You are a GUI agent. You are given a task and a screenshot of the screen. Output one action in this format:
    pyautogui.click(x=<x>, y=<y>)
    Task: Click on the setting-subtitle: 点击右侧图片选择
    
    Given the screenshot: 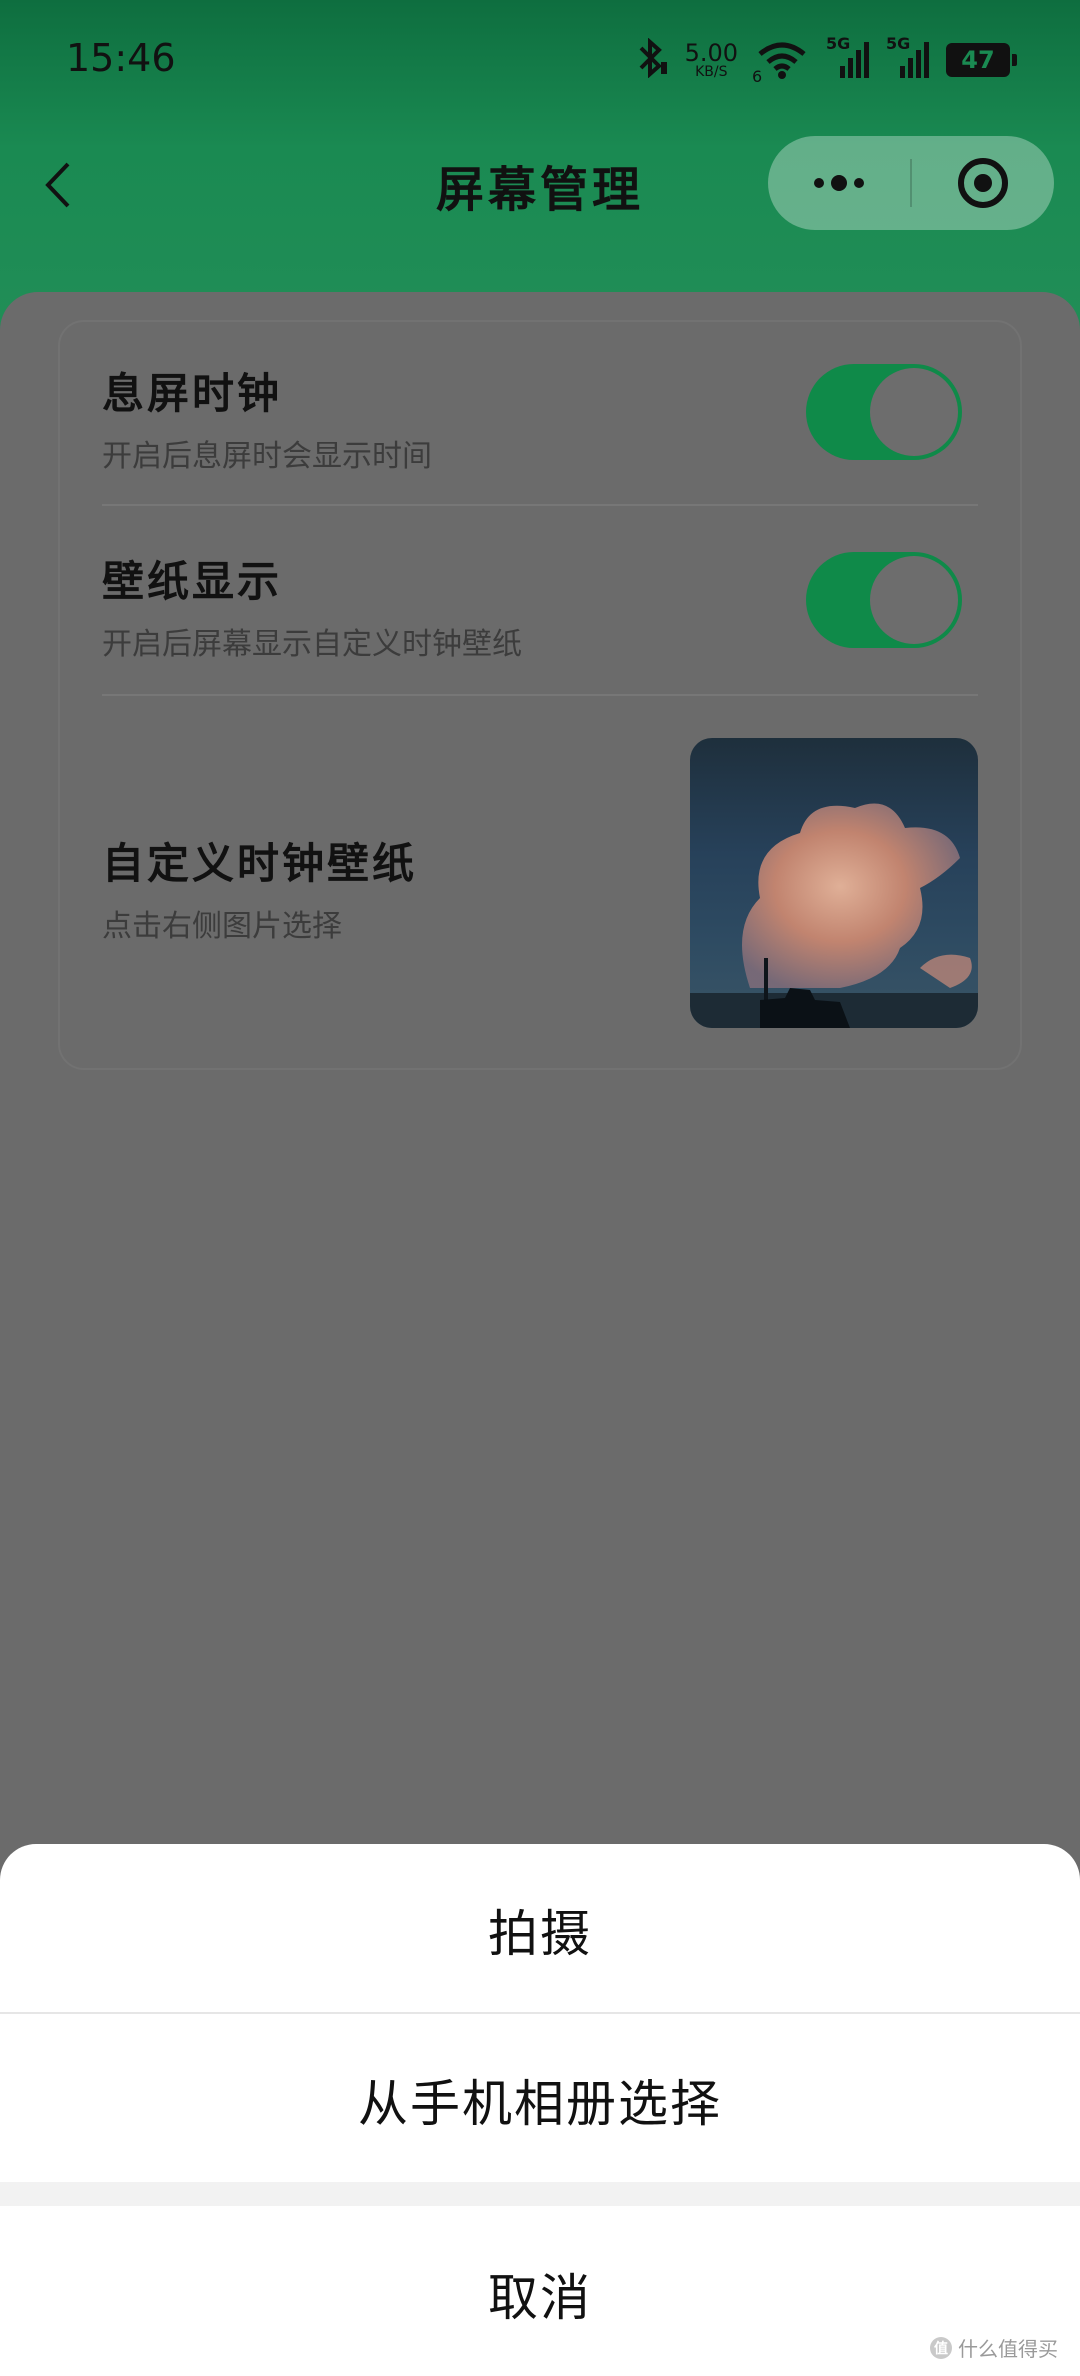 What is the action you would take?
    pyautogui.click(x=222, y=926)
    